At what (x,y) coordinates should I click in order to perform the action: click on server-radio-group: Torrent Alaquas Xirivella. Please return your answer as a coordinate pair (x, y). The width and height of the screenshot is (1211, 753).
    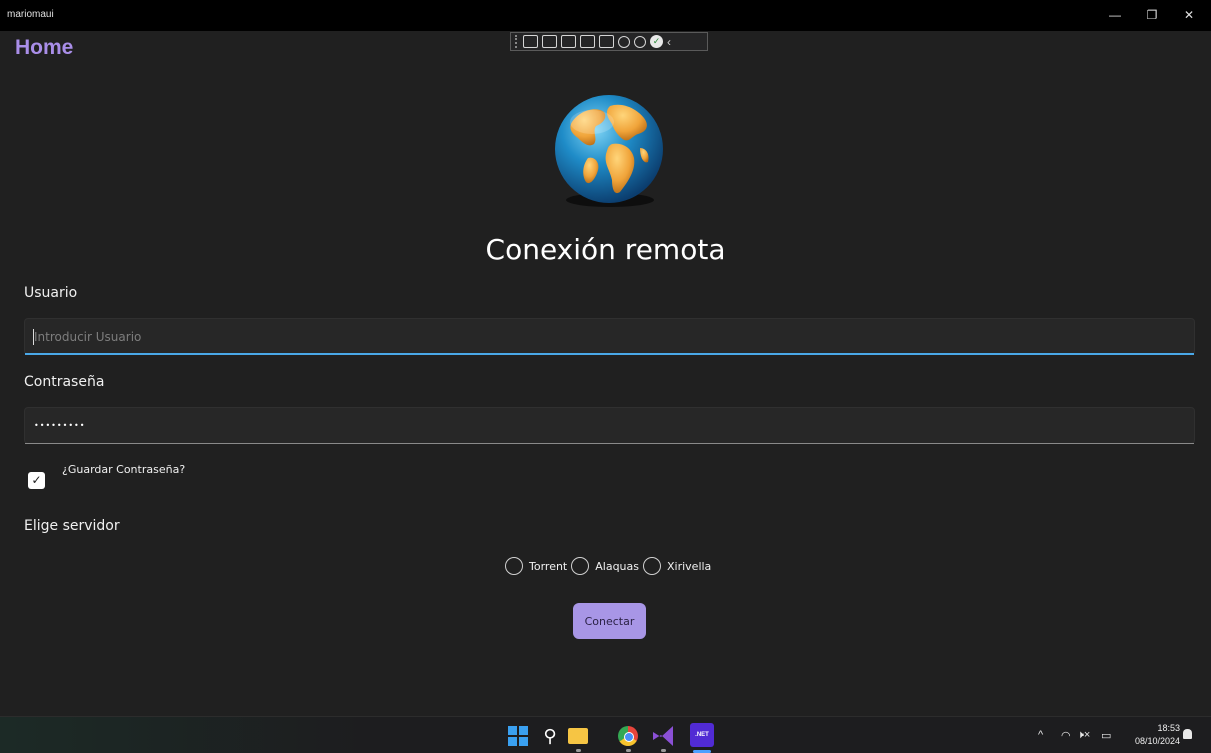
    Looking at the image, I should click on (610, 566).